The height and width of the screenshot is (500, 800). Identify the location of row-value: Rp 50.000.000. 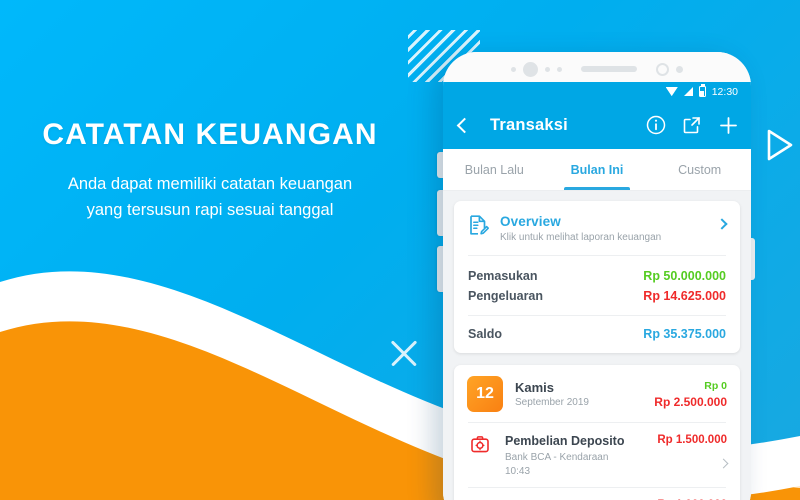
(684, 276).